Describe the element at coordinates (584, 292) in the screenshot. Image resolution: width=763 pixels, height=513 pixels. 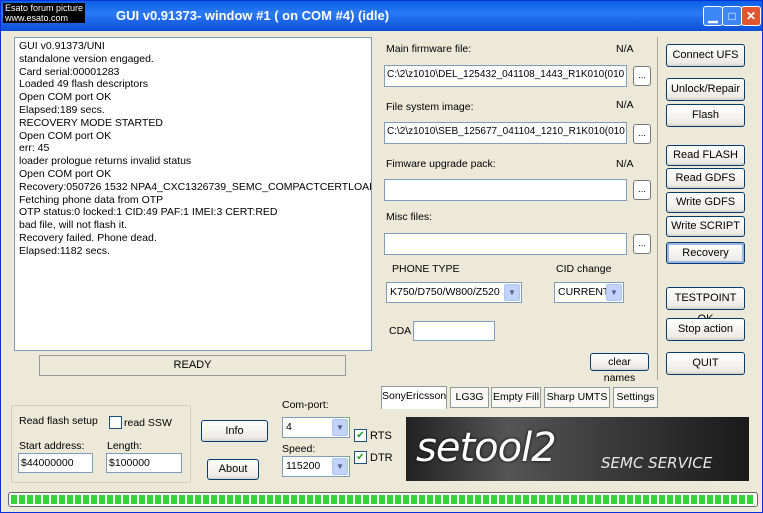
I see `cid-change-value: CURRENT` at that location.